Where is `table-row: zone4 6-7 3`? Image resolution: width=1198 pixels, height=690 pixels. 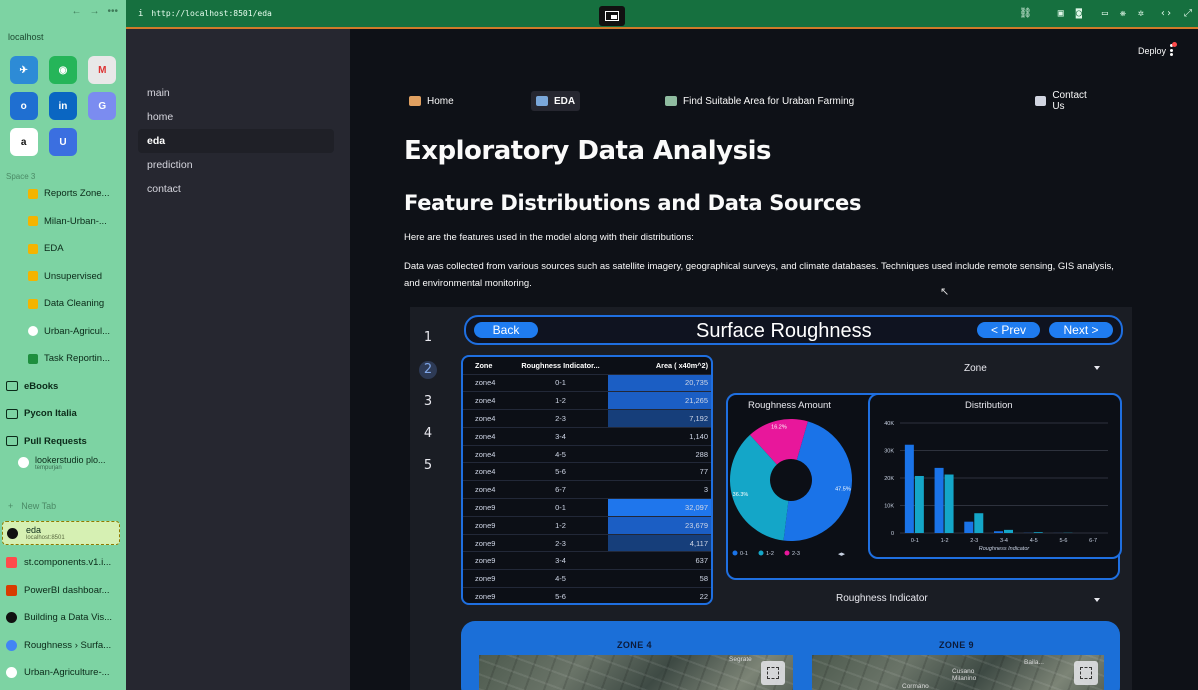
table-row: zone4 6-7 3 is located at coordinates (587, 489).